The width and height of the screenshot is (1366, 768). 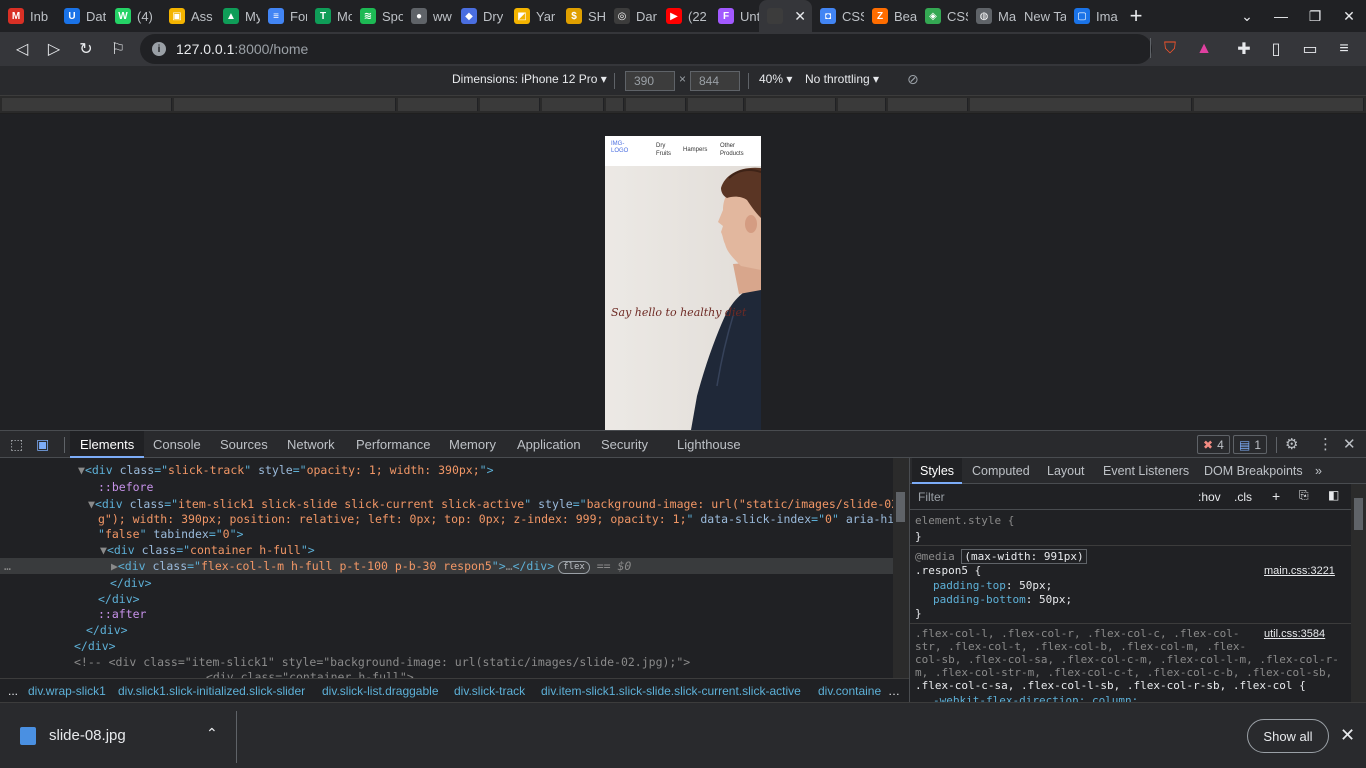 What do you see at coordinates (1276, 496) in the screenshot?
I see `new-rule-icon: +` at bounding box center [1276, 496].